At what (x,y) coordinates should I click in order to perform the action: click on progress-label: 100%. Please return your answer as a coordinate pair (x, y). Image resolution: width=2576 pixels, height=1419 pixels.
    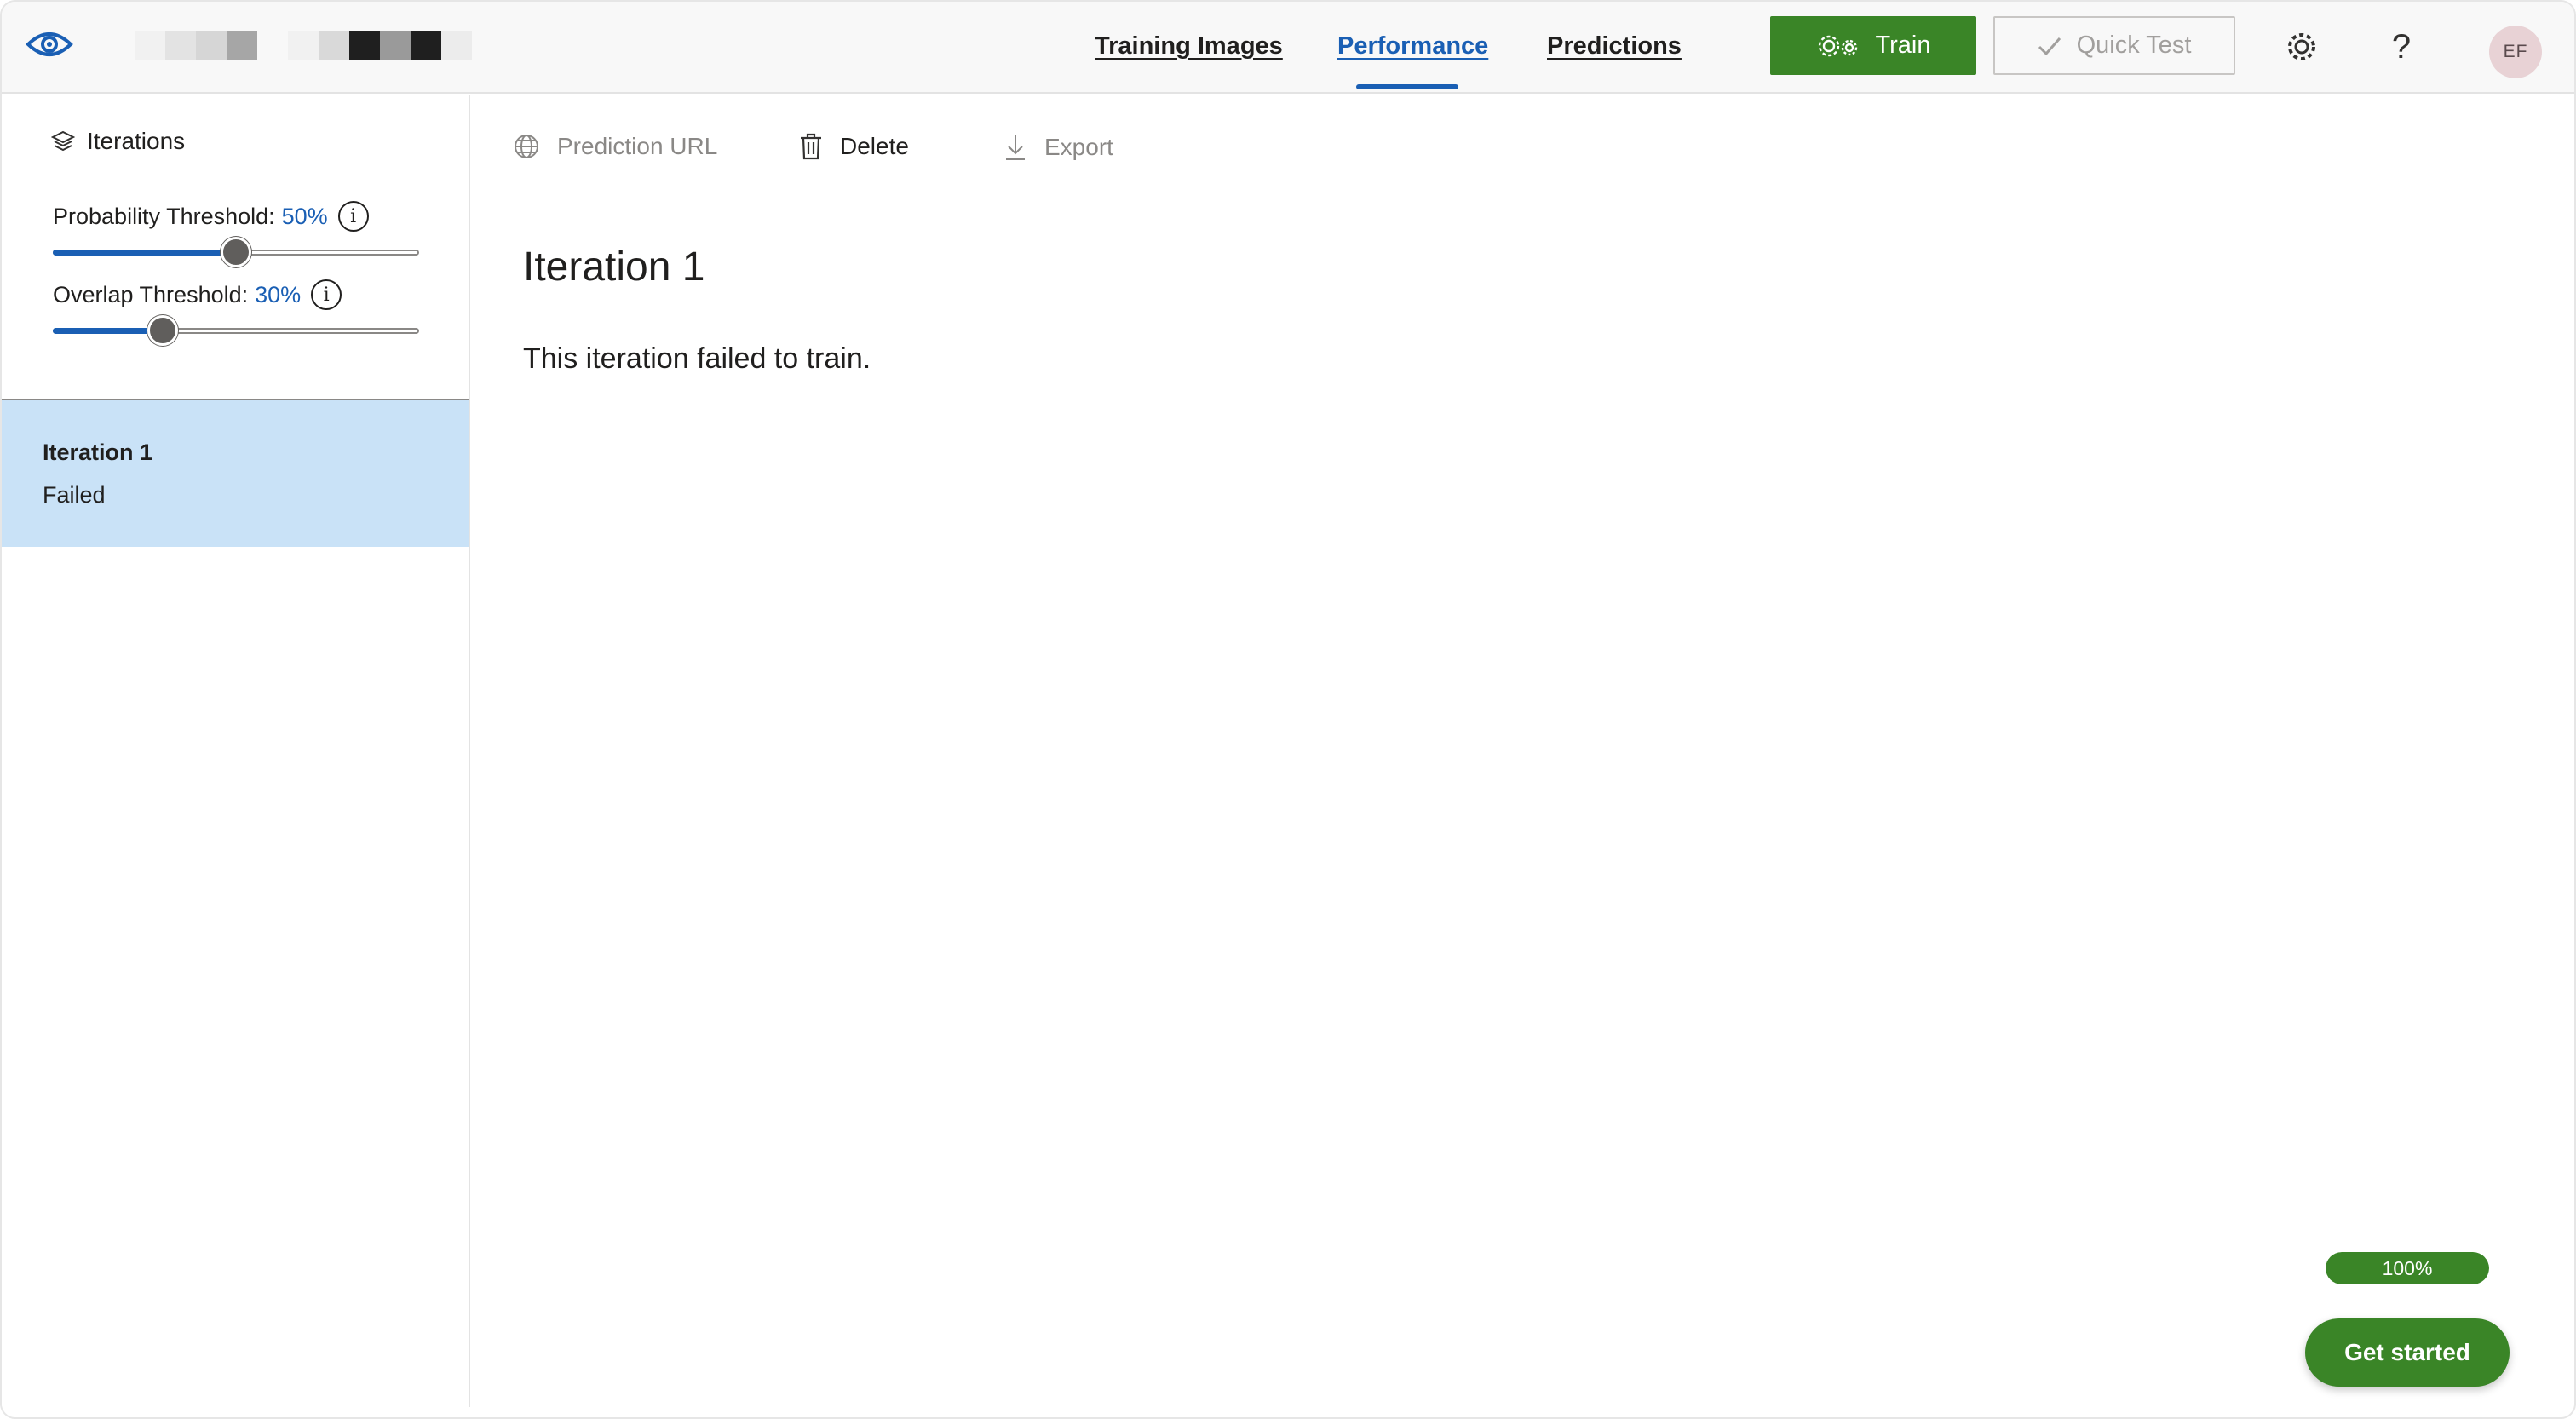
    Looking at the image, I should click on (2408, 1268).